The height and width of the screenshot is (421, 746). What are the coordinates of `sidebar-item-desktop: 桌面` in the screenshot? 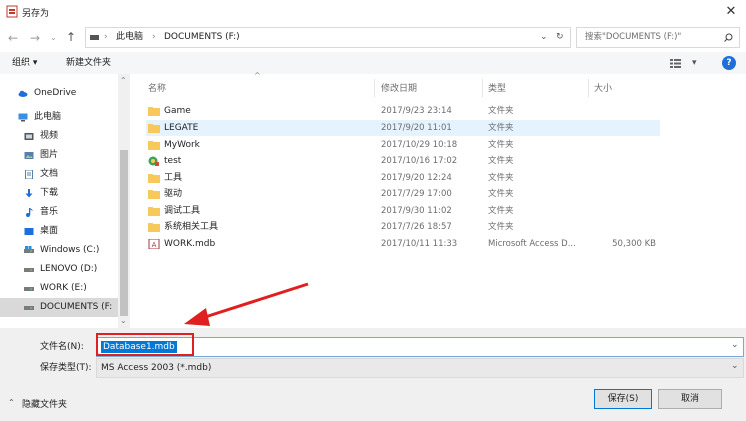 It's located at (59, 231).